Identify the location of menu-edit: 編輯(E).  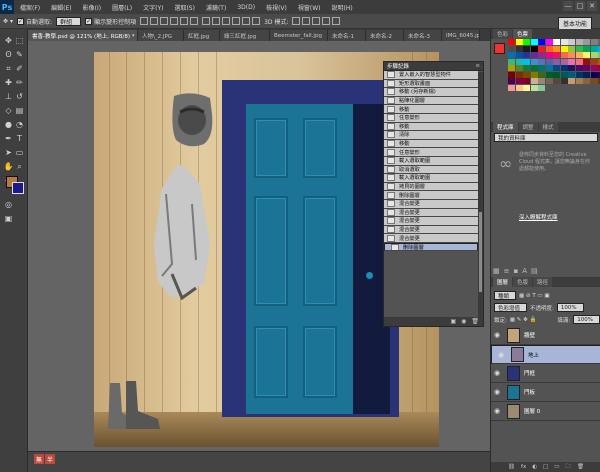
(61, 7).